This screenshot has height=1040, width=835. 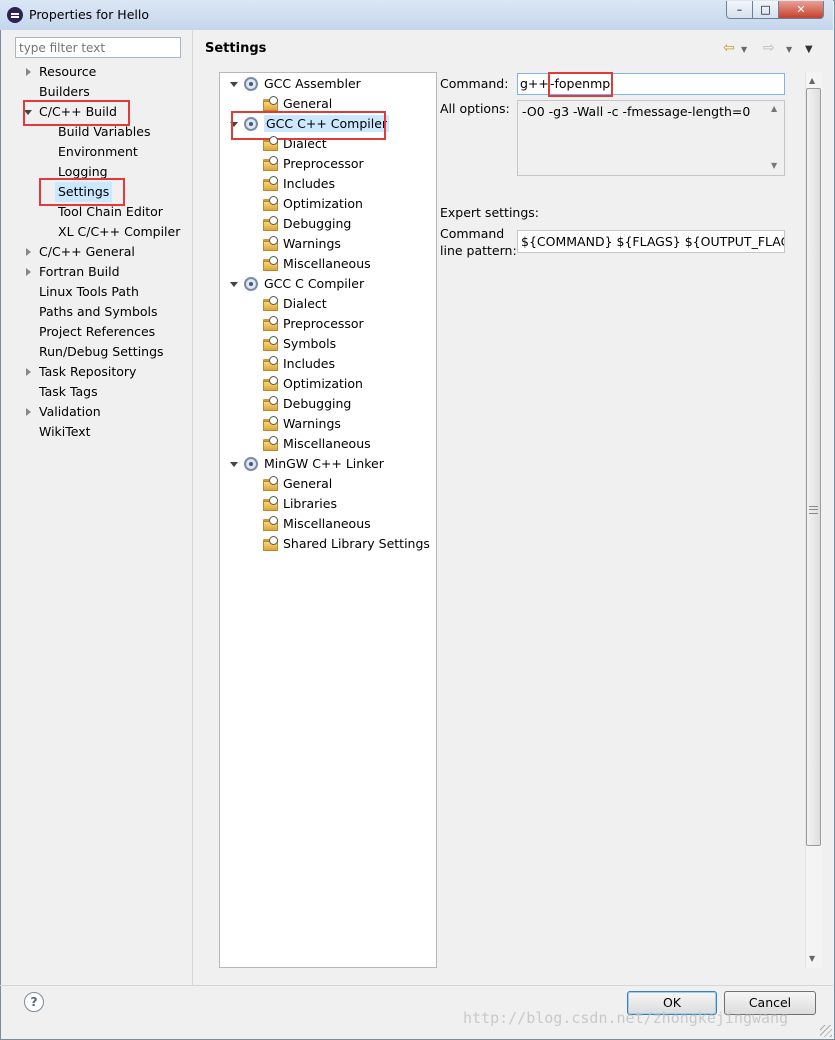 I want to click on scrollbar-thumb, so click(x=813, y=467).